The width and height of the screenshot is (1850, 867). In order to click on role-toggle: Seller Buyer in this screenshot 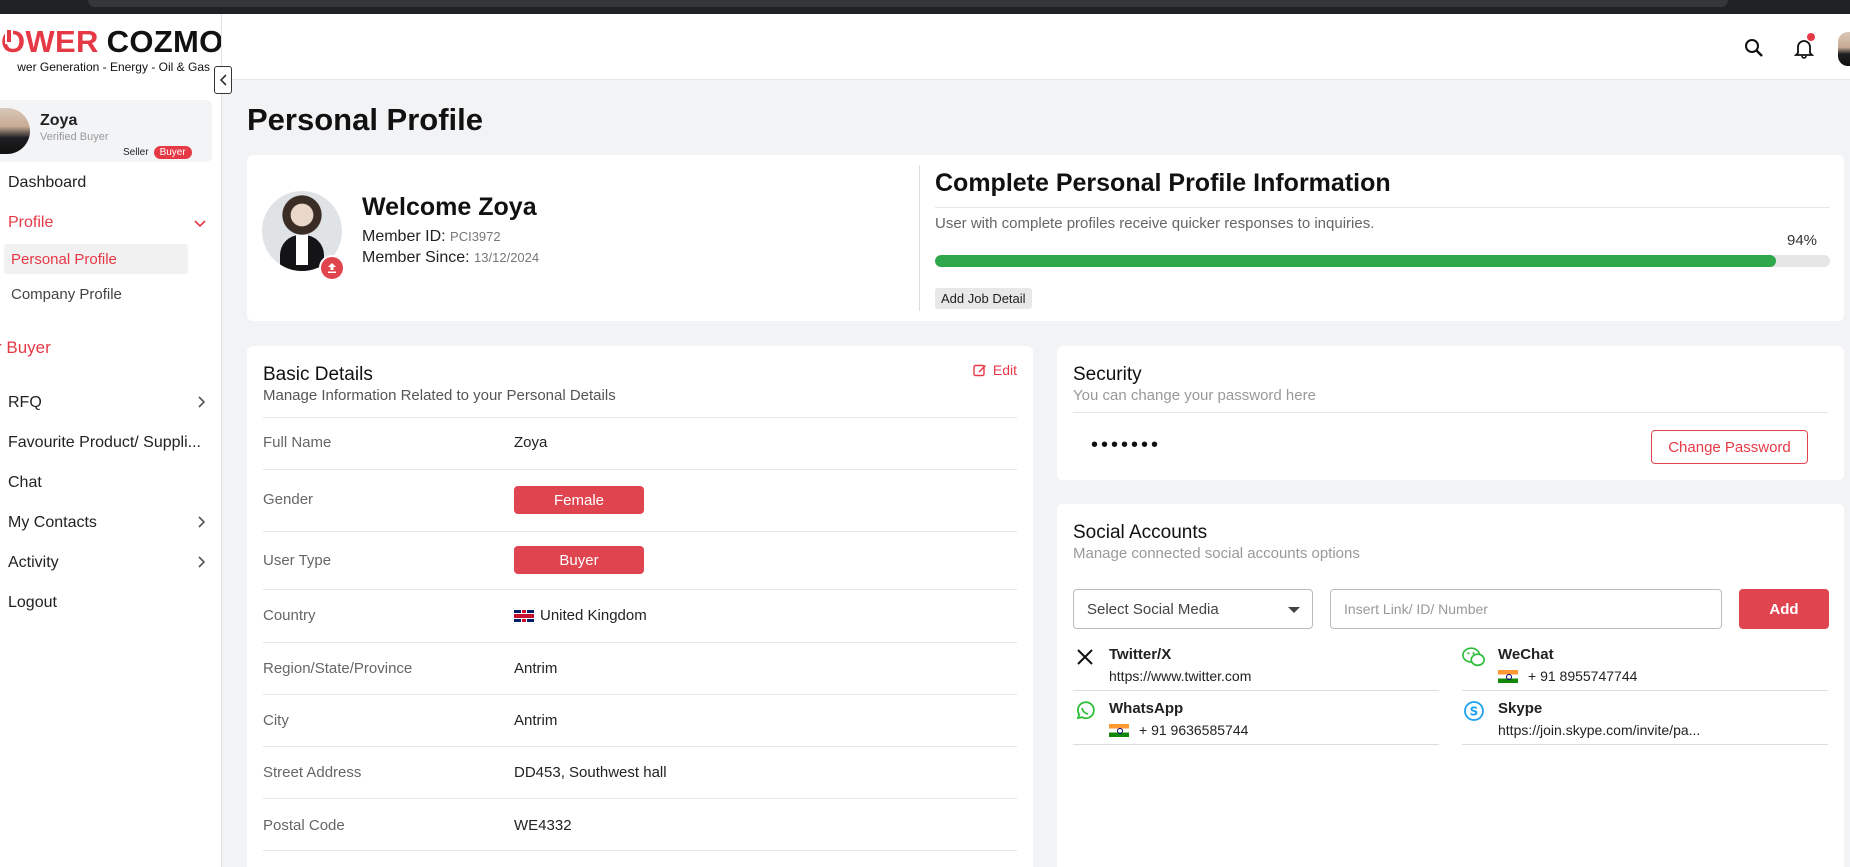, I will do `click(155, 152)`.